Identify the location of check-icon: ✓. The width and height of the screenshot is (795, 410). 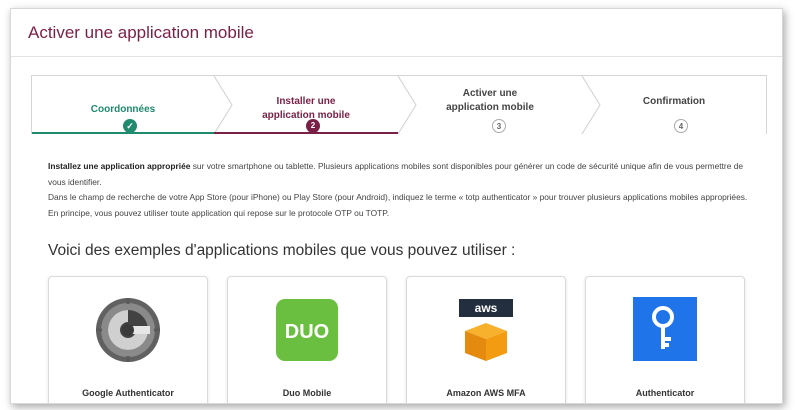
(130, 126).